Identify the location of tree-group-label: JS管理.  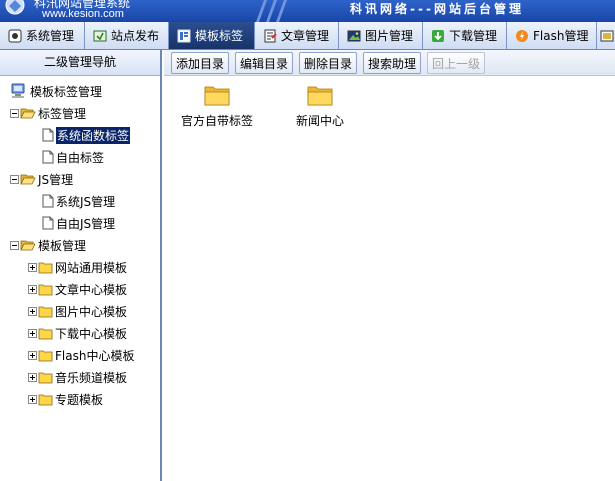
(56, 179).